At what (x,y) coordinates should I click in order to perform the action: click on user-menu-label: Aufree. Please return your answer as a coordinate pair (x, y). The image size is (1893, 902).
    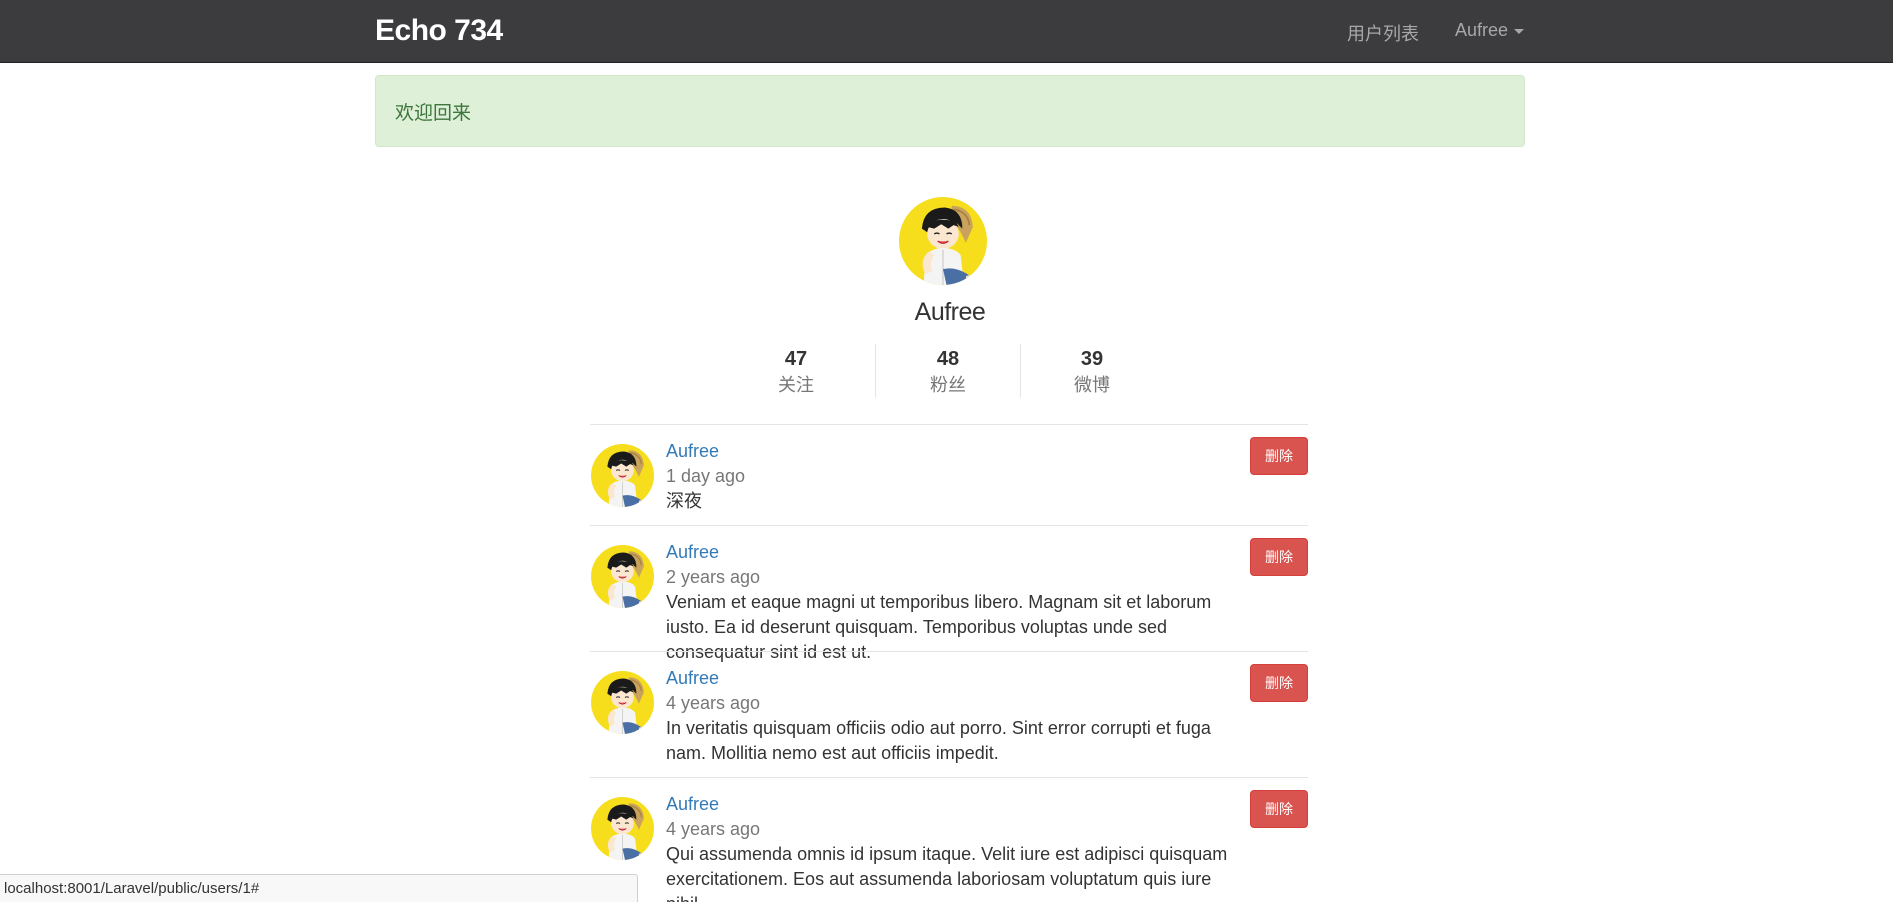
    Looking at the image, I should click on (1482, 30).